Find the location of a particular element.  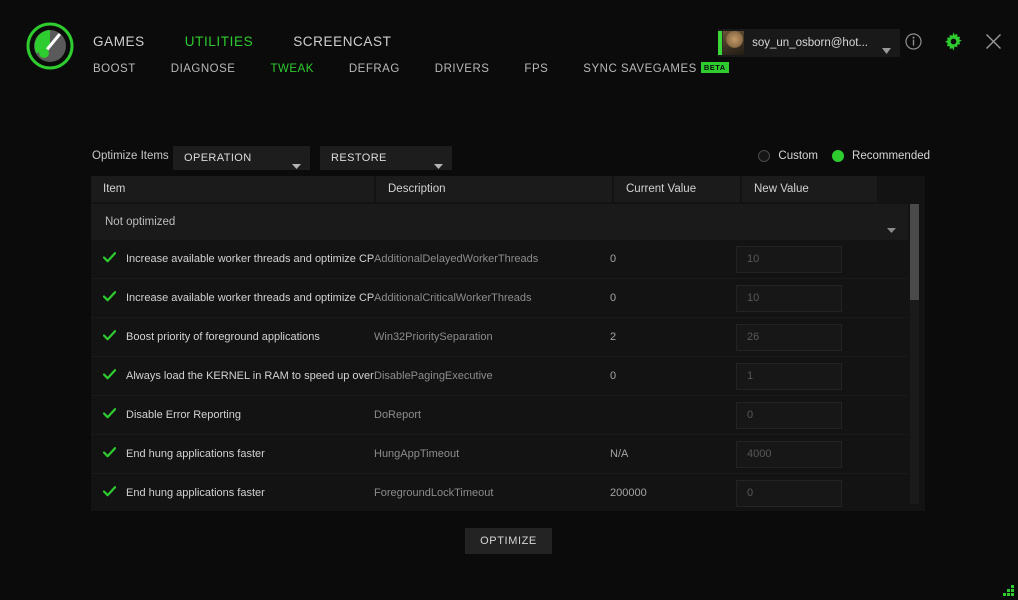

cell-current-value: 2 is located at coordinates (613, 337).